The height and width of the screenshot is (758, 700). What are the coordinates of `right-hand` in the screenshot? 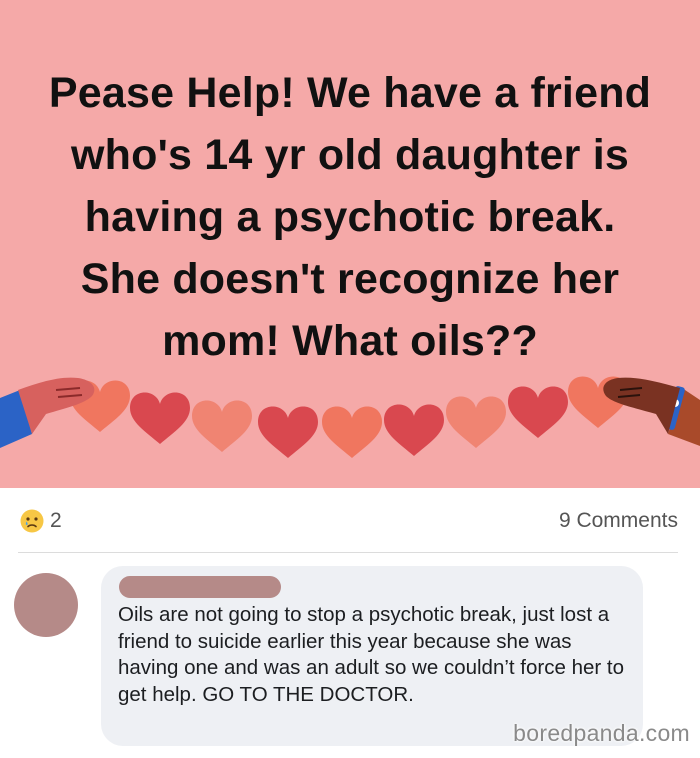 It's located at (641, 405).